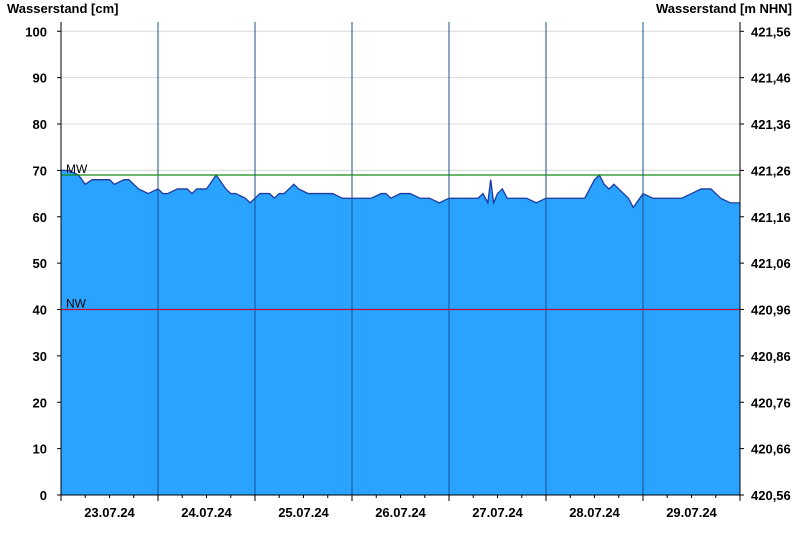 The height and width of the screenshot is (550, 800). What do you see at coordinates (497, 512) in the screenshot?
I see `x-tick-label: 27.07.24` at bounding box center [497, 512].